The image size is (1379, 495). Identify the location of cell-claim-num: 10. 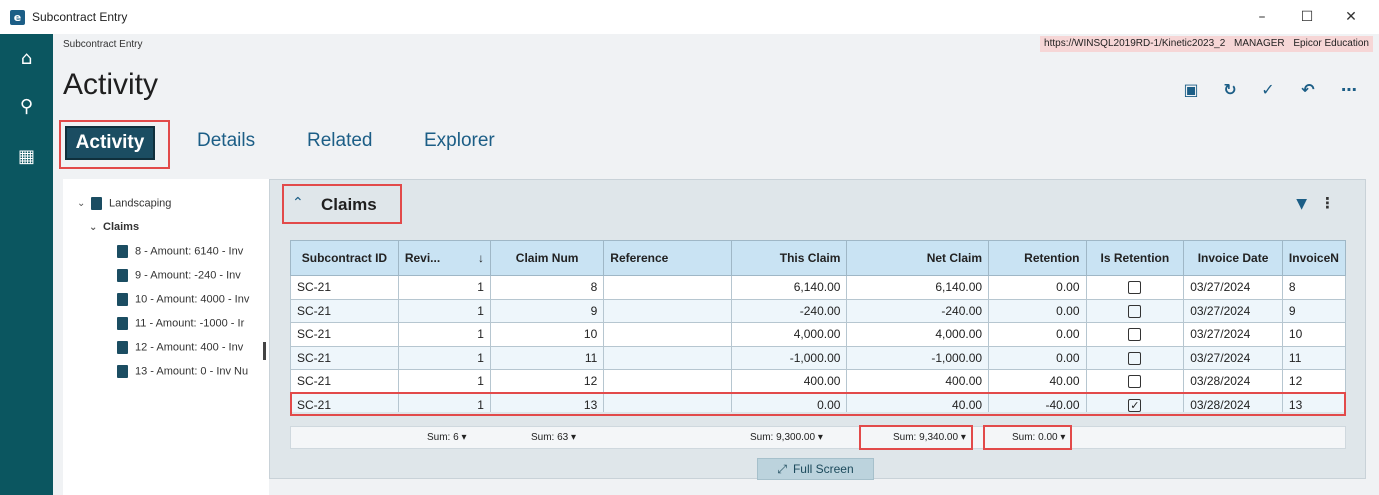
(547, 334).